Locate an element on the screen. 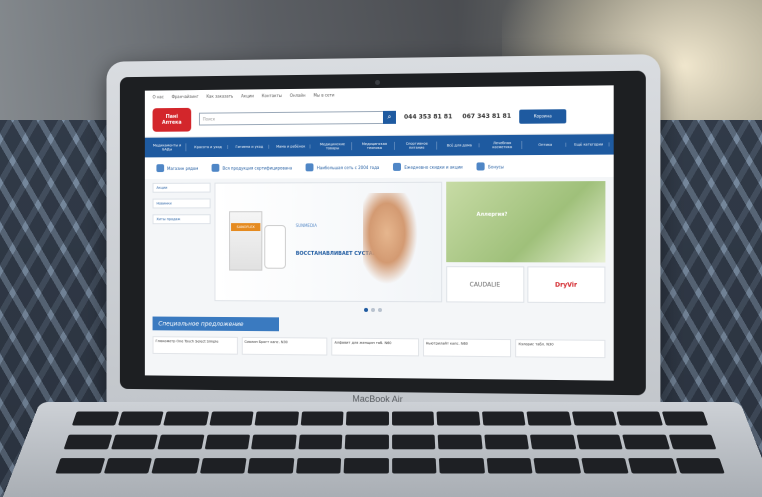  nav-item: Медикаменты и БАДы is located at coordinates (167, 147).